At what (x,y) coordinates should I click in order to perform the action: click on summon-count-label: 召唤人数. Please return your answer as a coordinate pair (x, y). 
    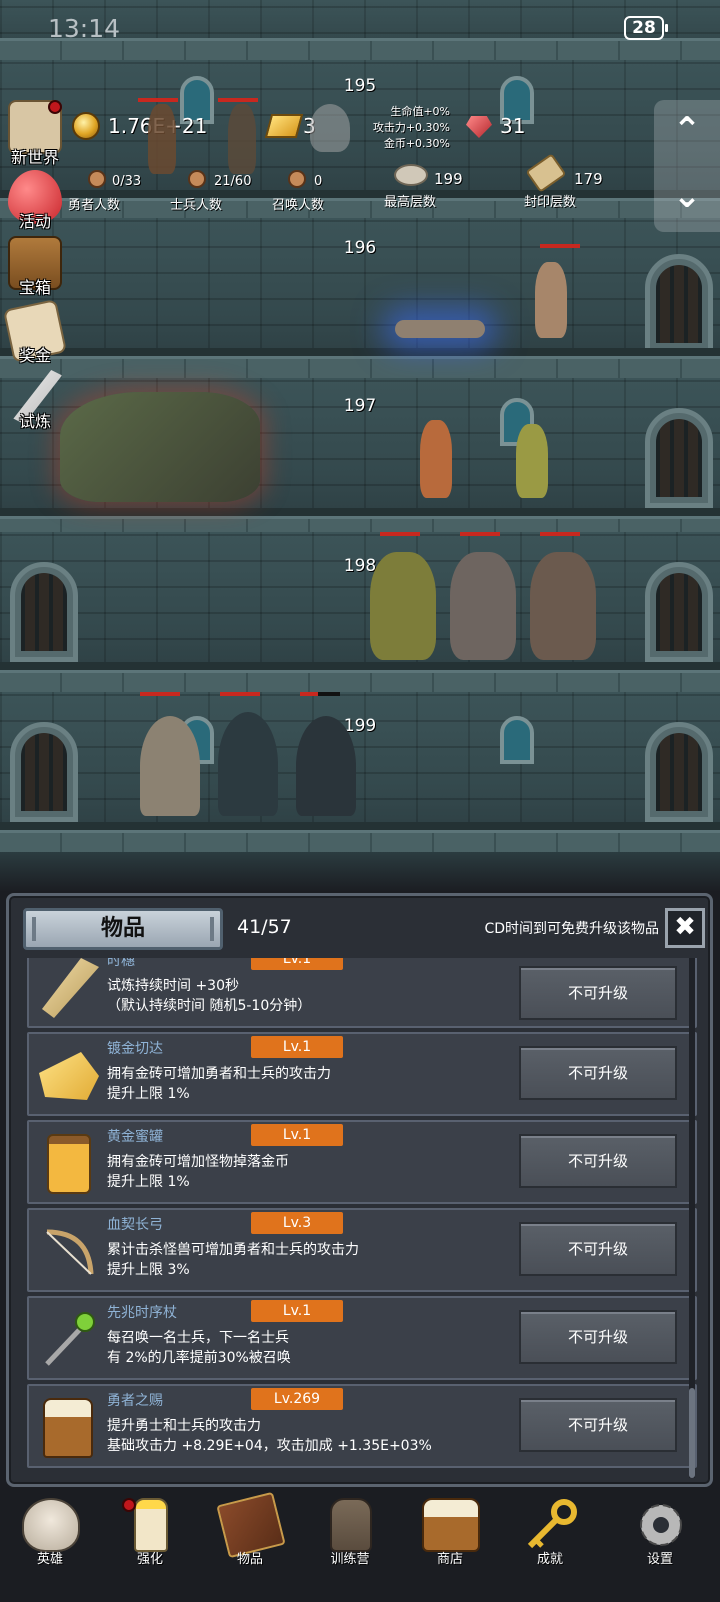
    Looking at the image, I should click on (298, 205).